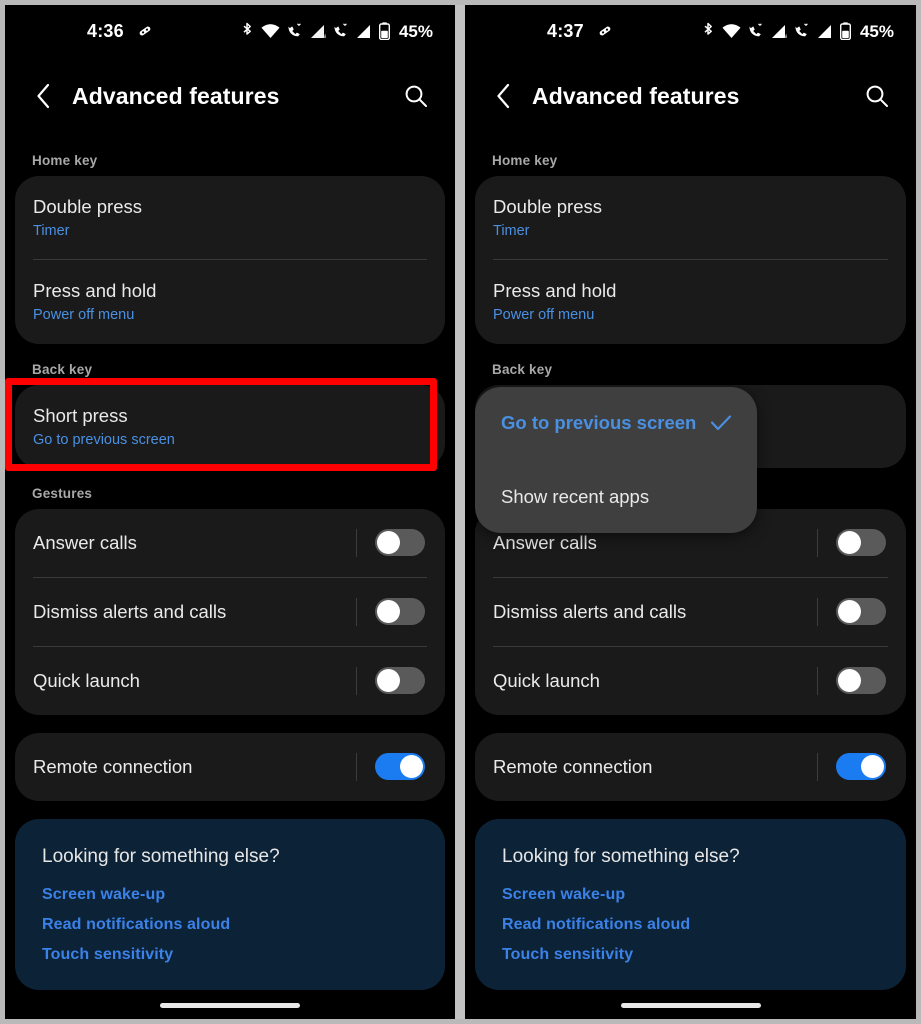 Image resolution: width=921 pixels, height=1024 pixels. Describe the element at coordinates (565, 31) in the screenshot. I see `status-time: 4:37` at that location.